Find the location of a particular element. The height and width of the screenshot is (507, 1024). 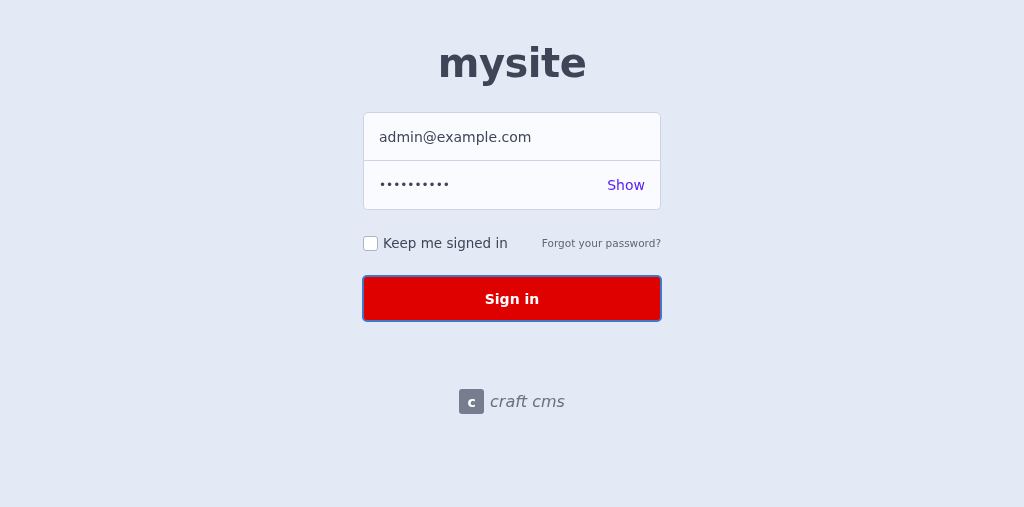

password-field: •••••••••• Show is located at coordinates (512, 185).